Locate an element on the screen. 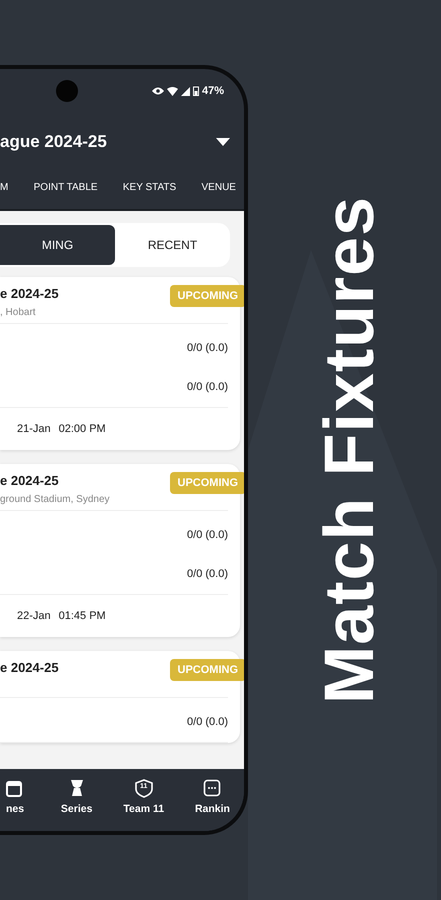 This screenshot has height=900, width=441. series-title: ague 2024-25 is located at coordinates (54, 142).